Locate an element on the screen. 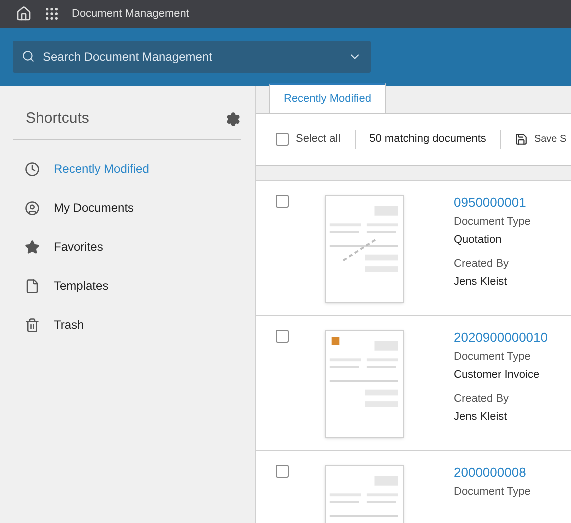  save-search-button: Save S is located at coordinates (541, 139).